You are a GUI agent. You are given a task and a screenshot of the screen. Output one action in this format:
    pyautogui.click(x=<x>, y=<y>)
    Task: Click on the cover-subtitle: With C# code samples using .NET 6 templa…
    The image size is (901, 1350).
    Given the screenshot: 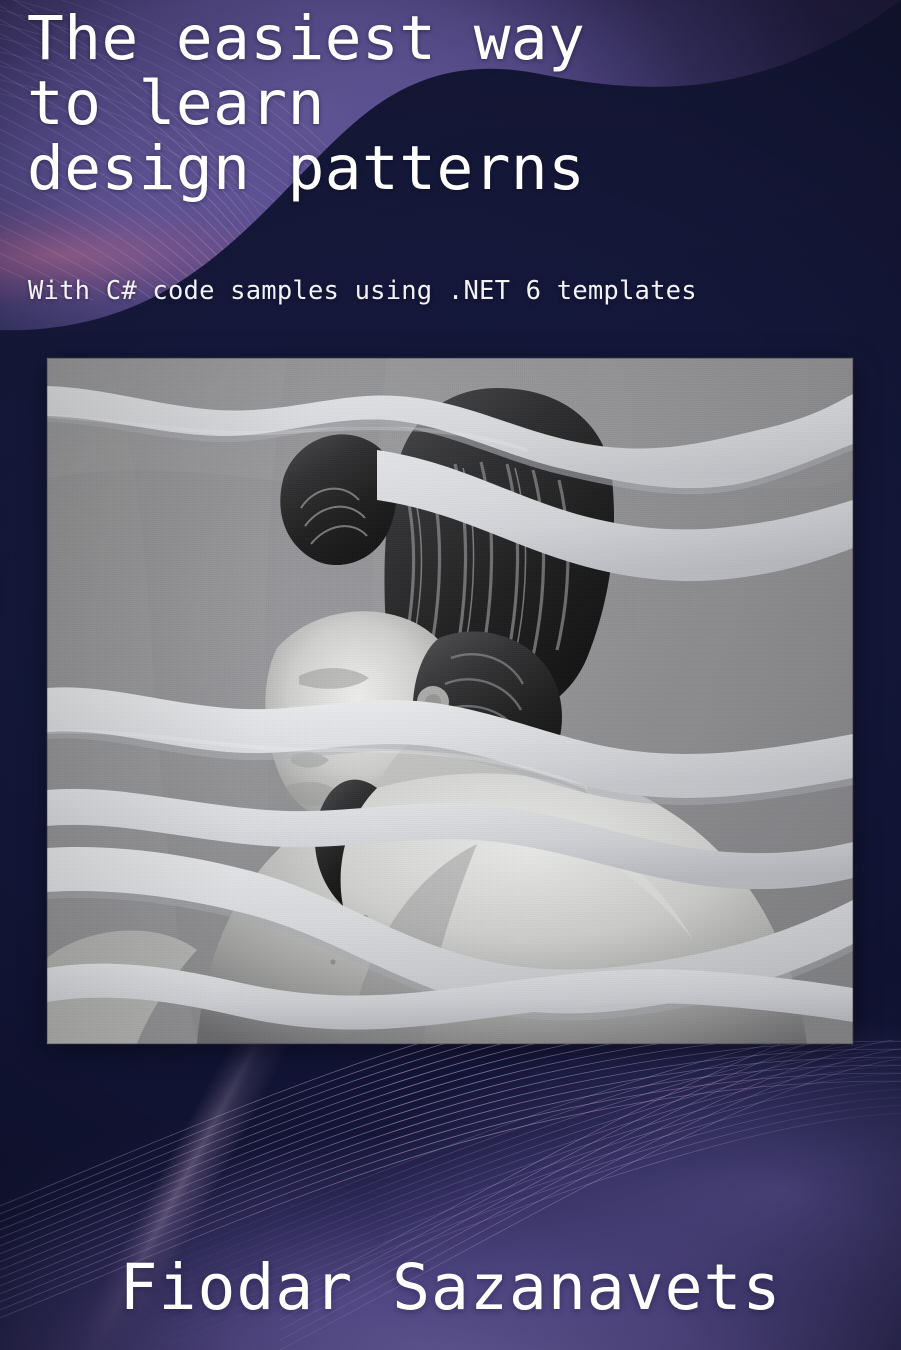 What is the action you would take?
    pyautogui.click(x=362, y=291)
    